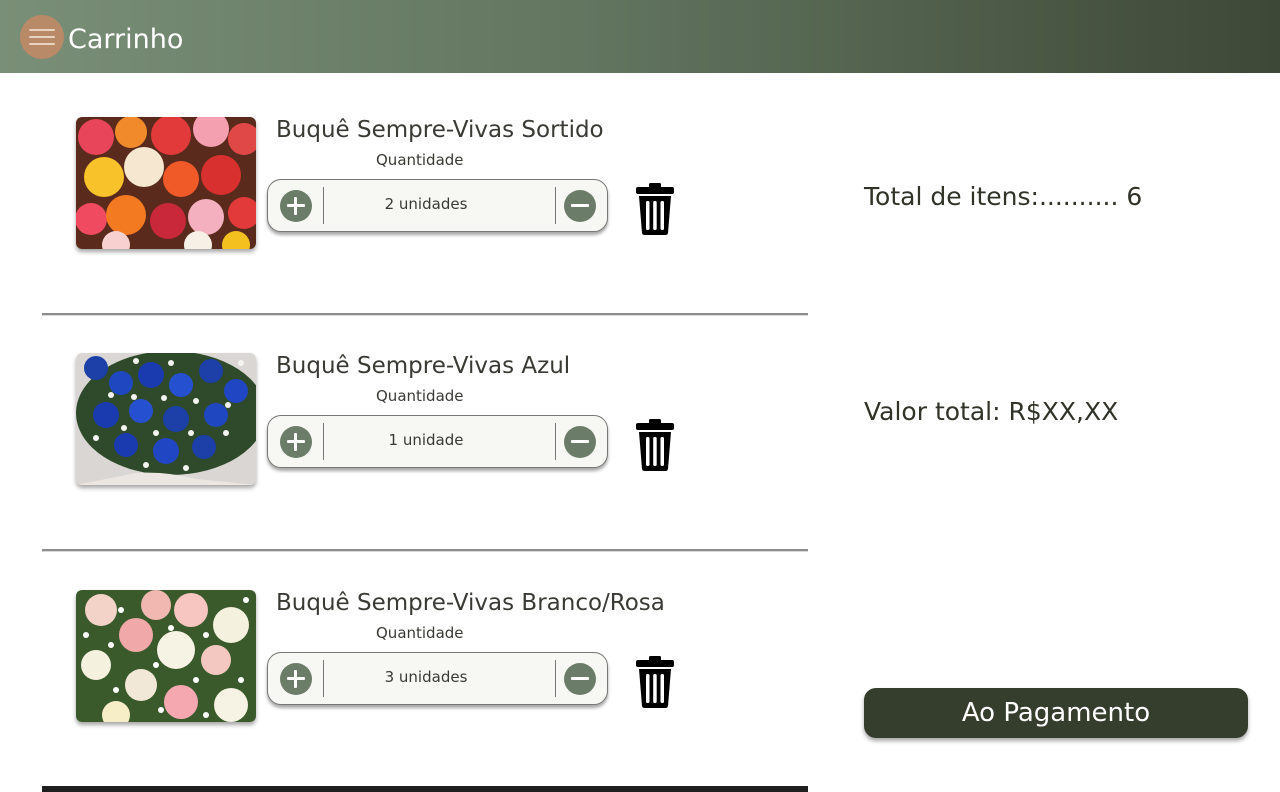 The image size is (1280, 792). I want to click on quantity-value: 1 unidade, so click(426, 440).